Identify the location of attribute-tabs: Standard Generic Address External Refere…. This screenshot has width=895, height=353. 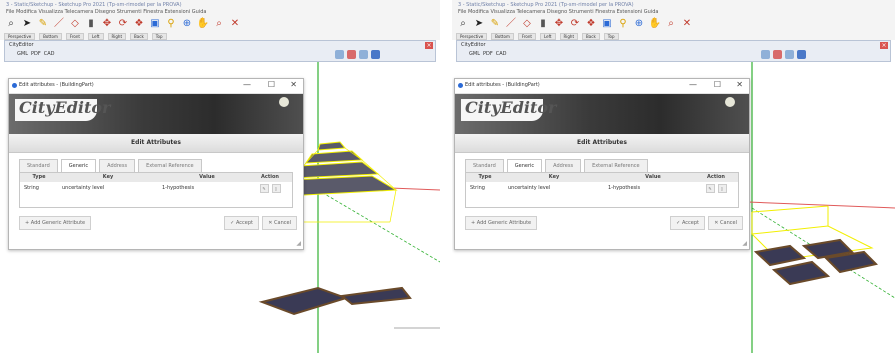
(156, 162).